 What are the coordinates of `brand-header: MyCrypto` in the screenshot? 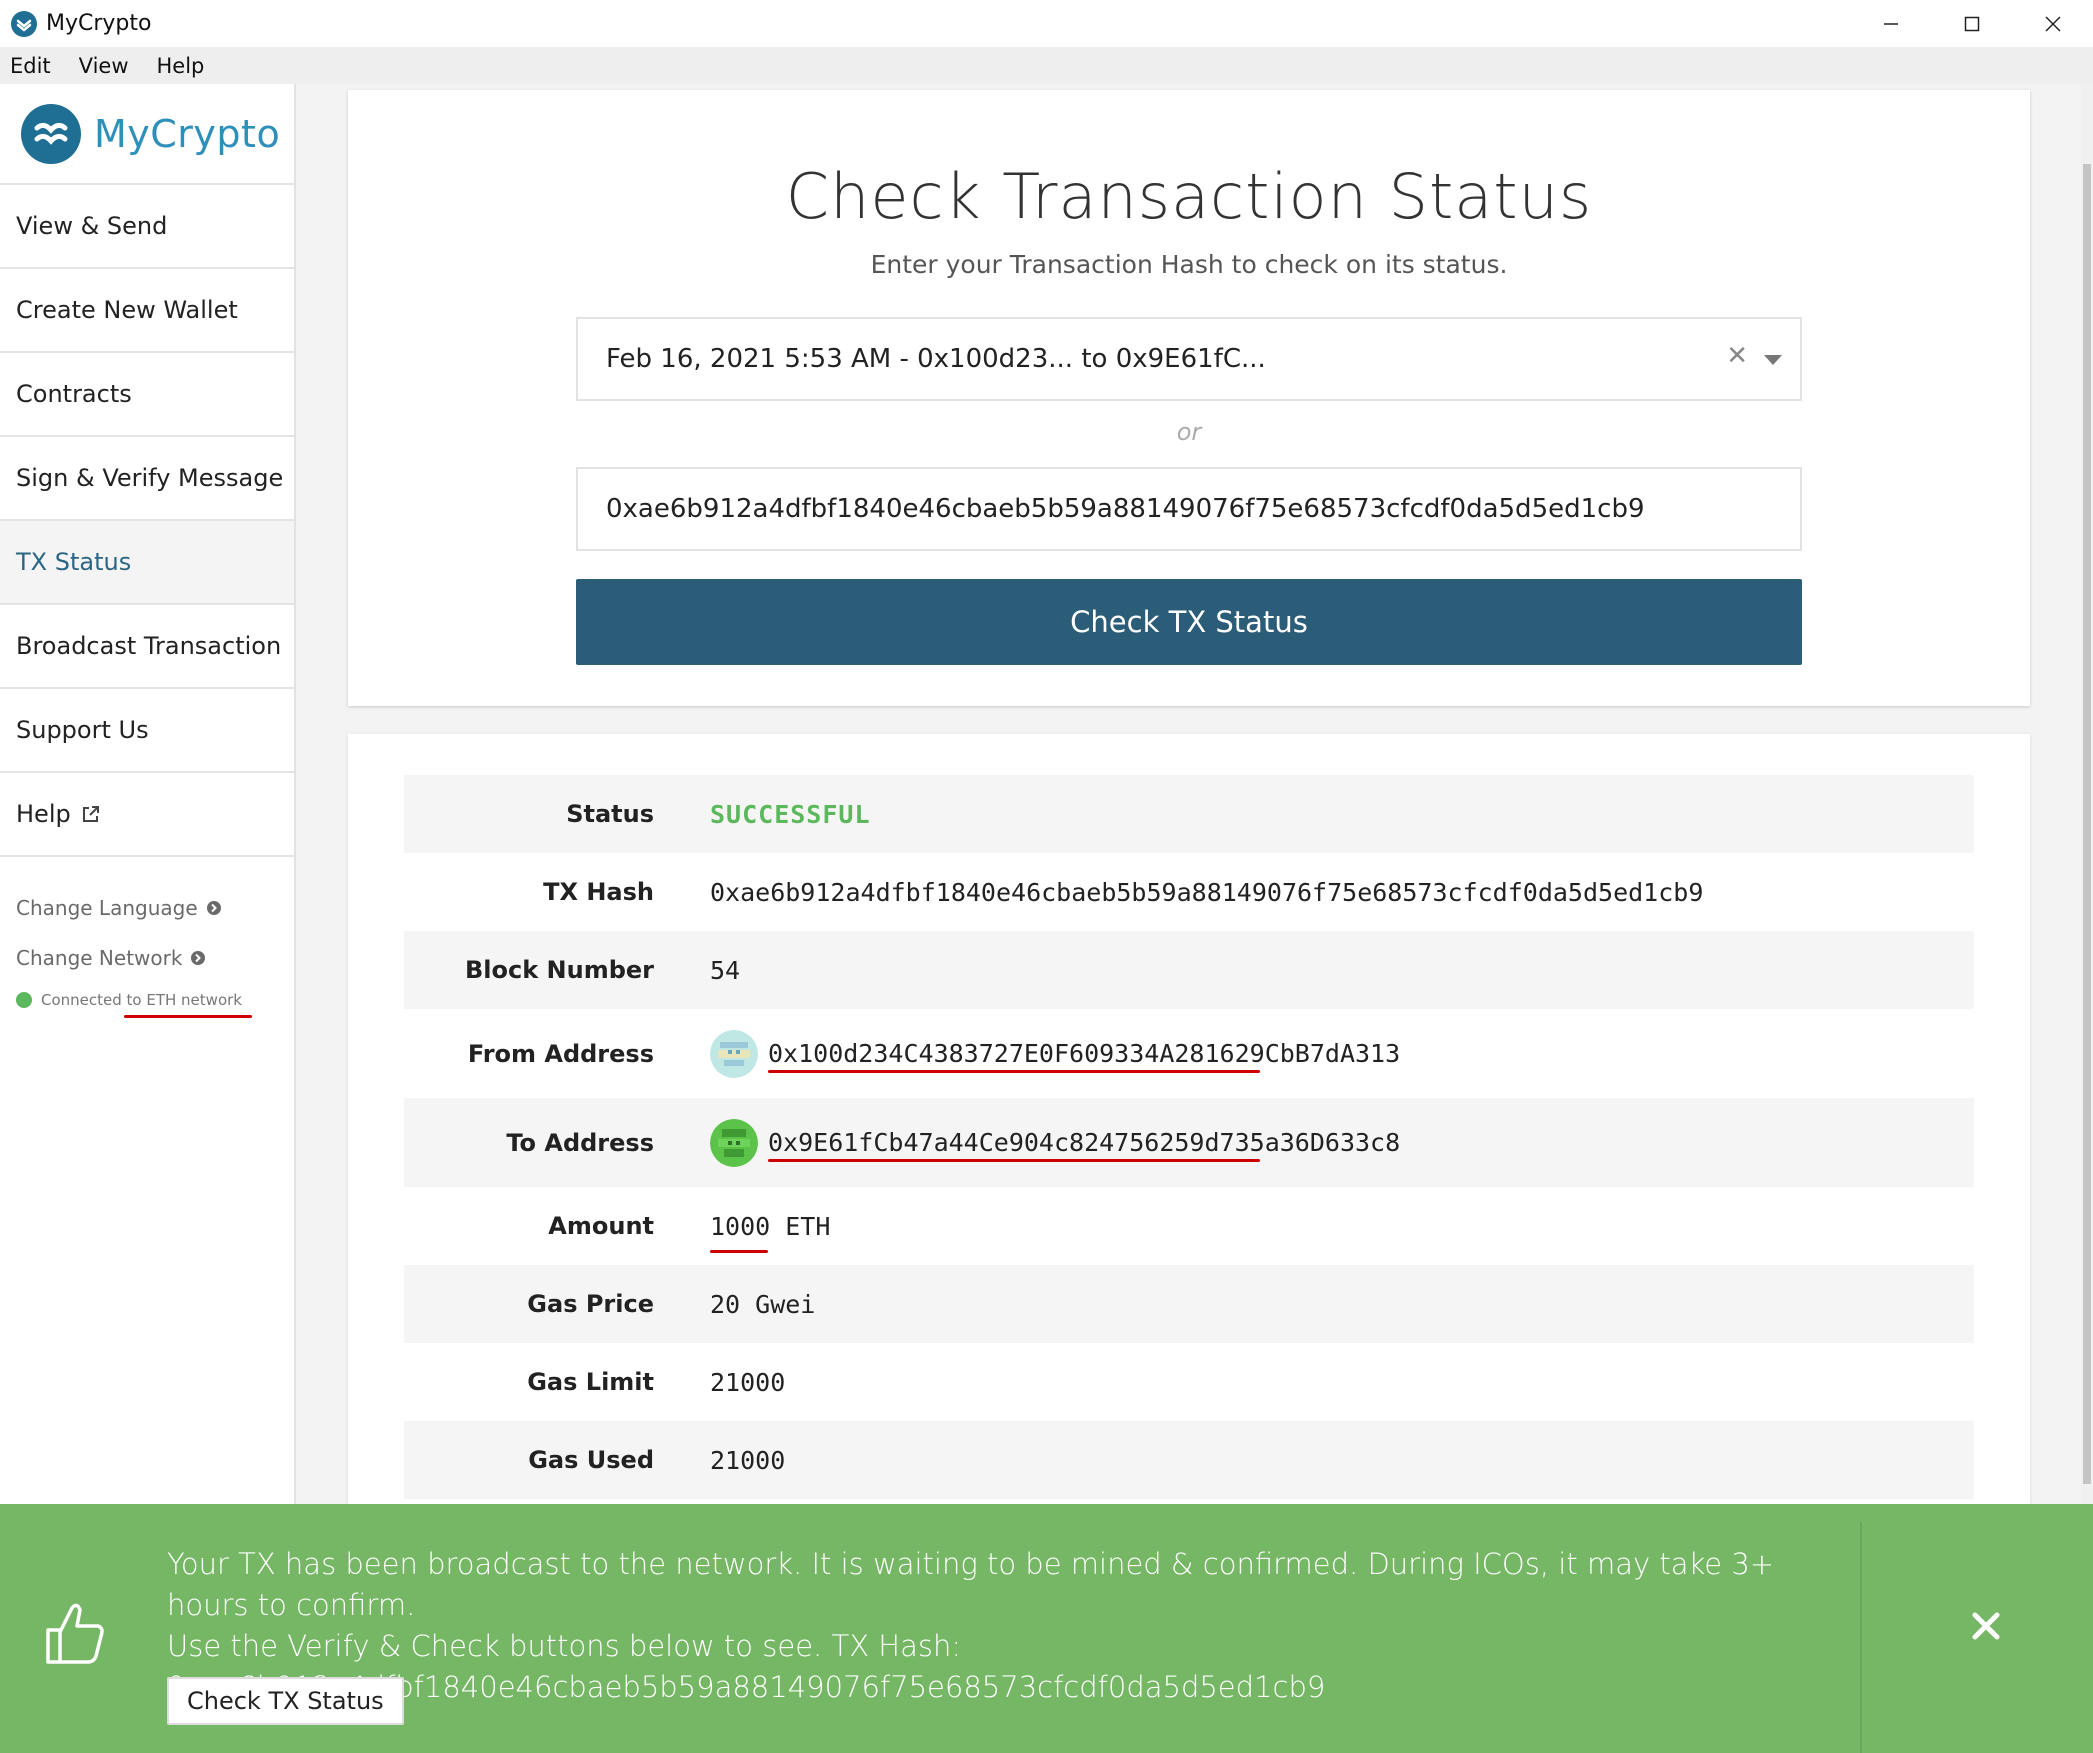 It's located at (147, 134).